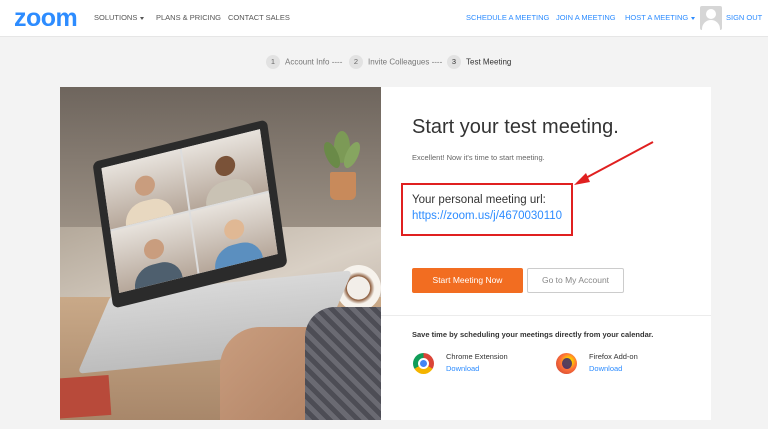  I want to click on meeting-url-link: https://zoom.us/j/4670030110, so click(487, 216).